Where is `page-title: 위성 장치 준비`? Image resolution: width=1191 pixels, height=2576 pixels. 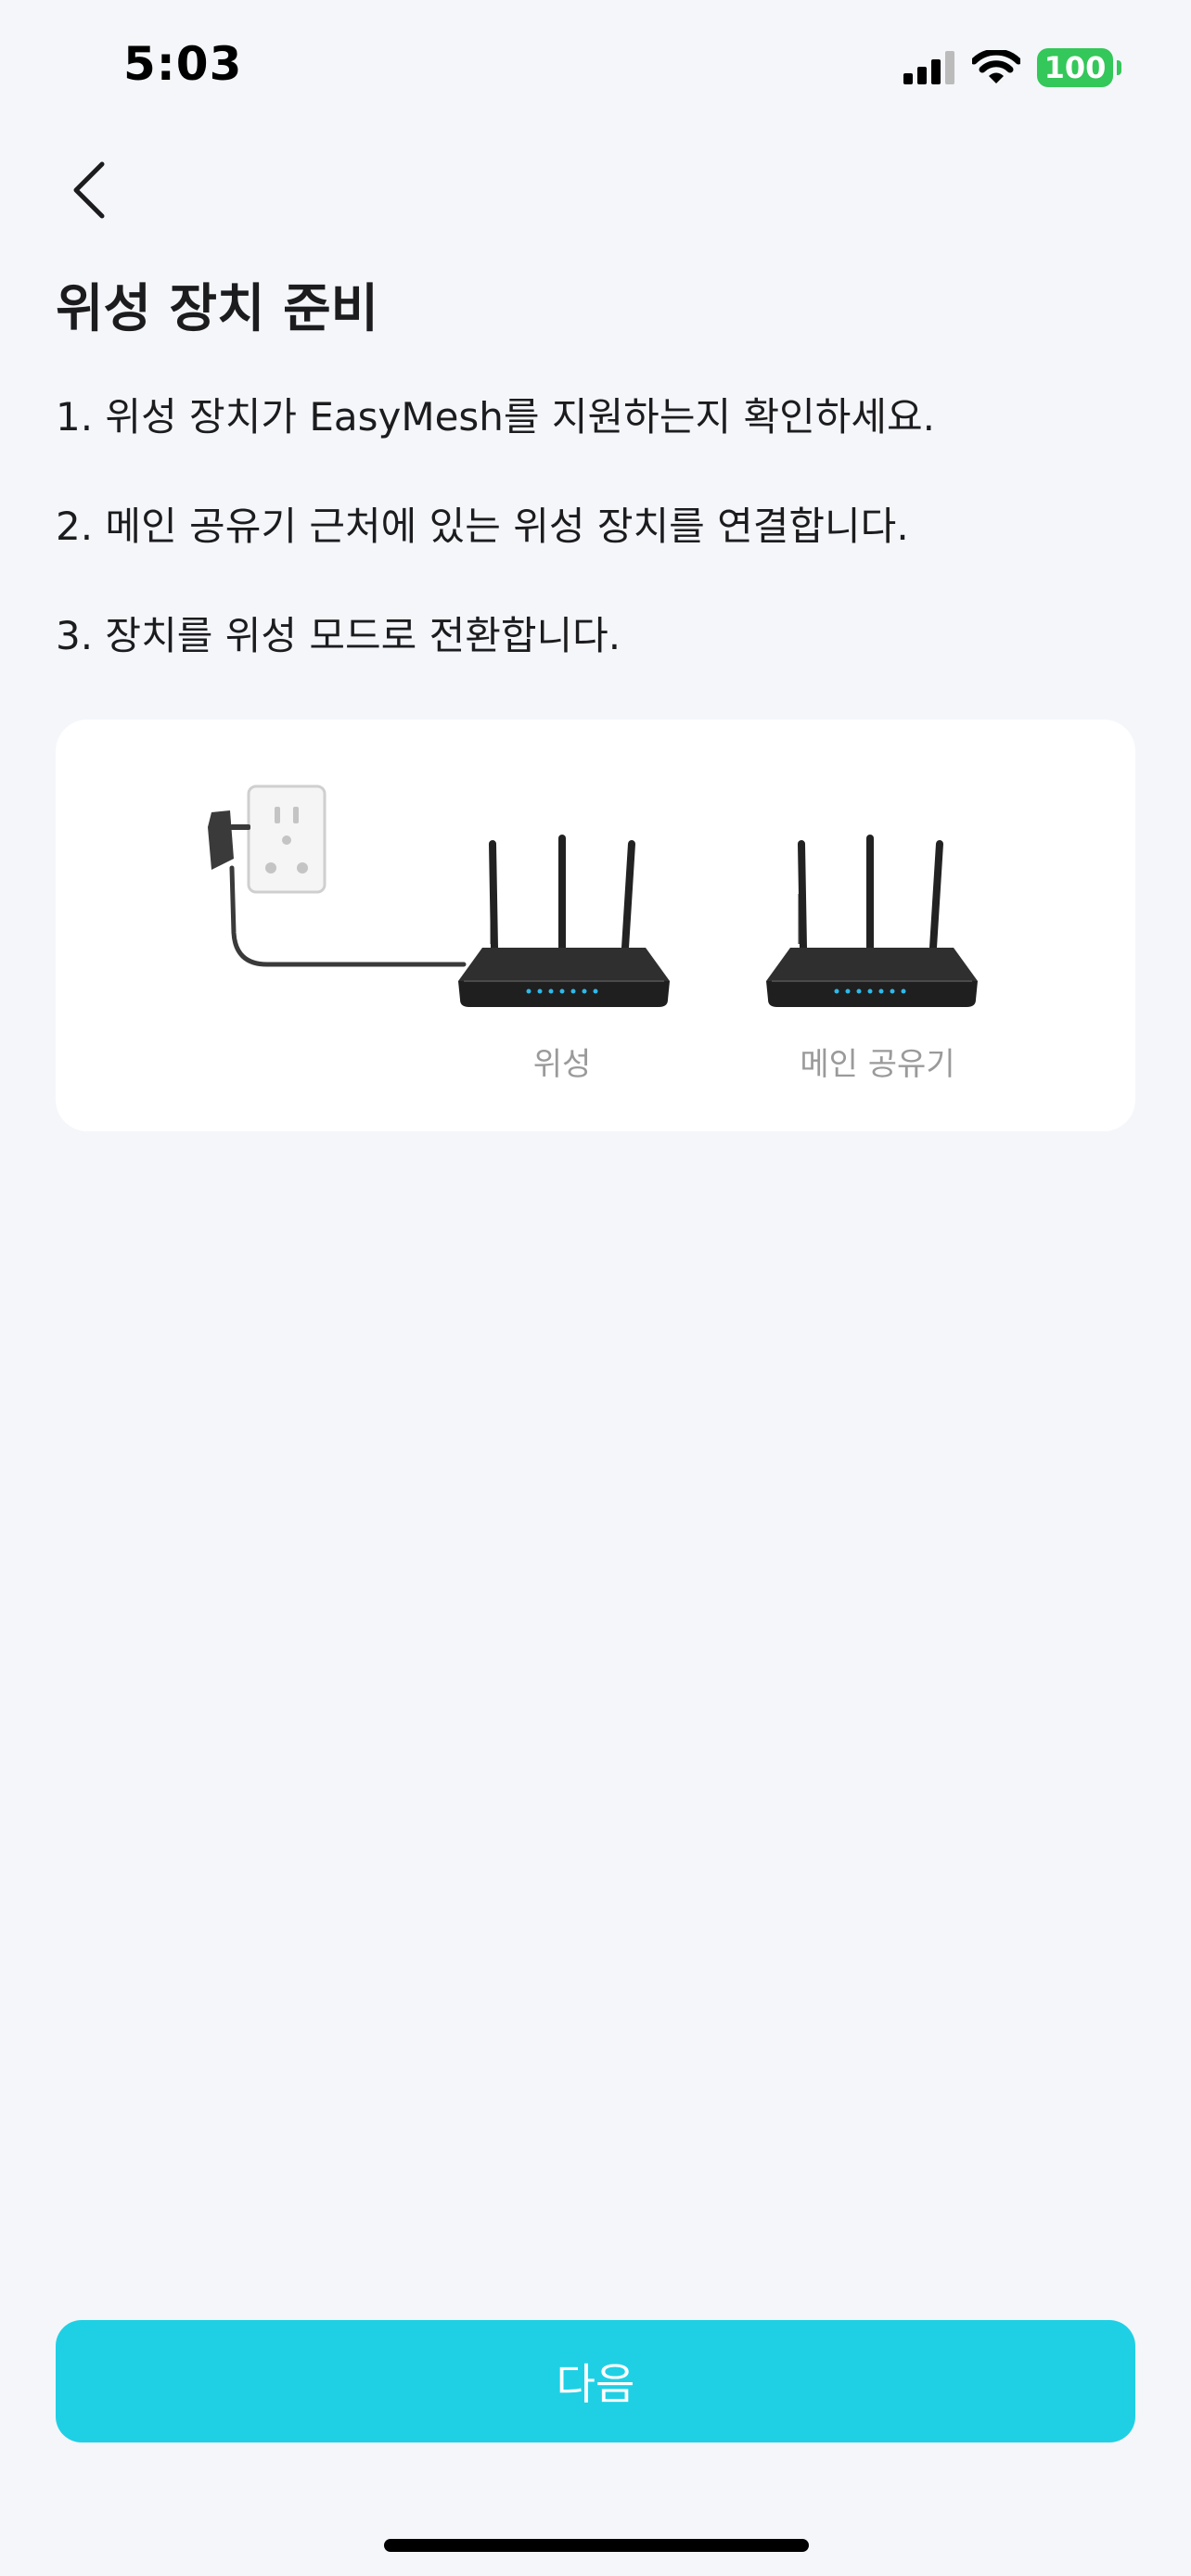 page-title: 위성 장치 준비 is located at coordinates (217, 309).